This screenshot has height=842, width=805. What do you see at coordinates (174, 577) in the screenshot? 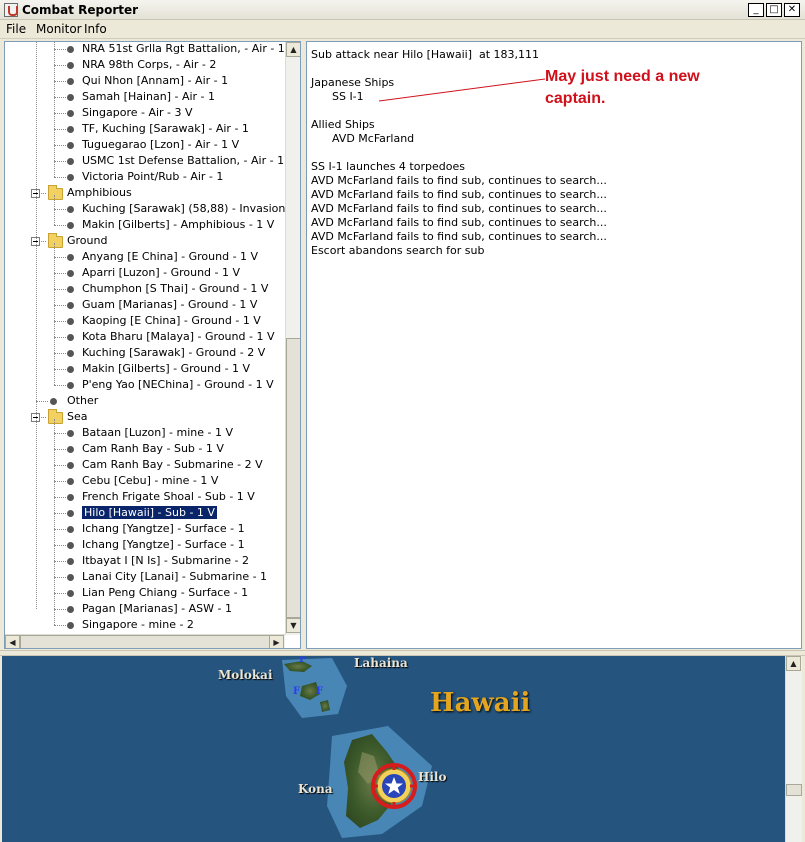
I see `tree-item: Lanai City [Lanai] - Submarine - 1` at bounding box center [174, 577].